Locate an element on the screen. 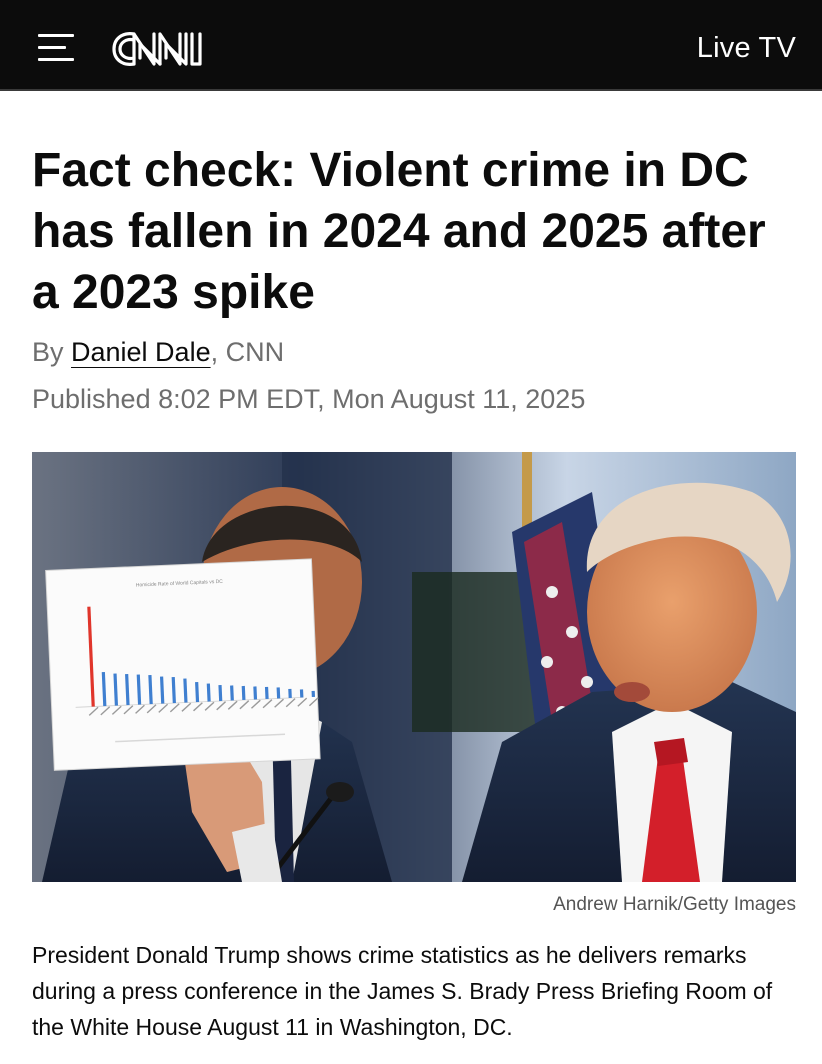 This screenshot has height=1064, width=822. cnn-logo is located at coordinates (158, 49).